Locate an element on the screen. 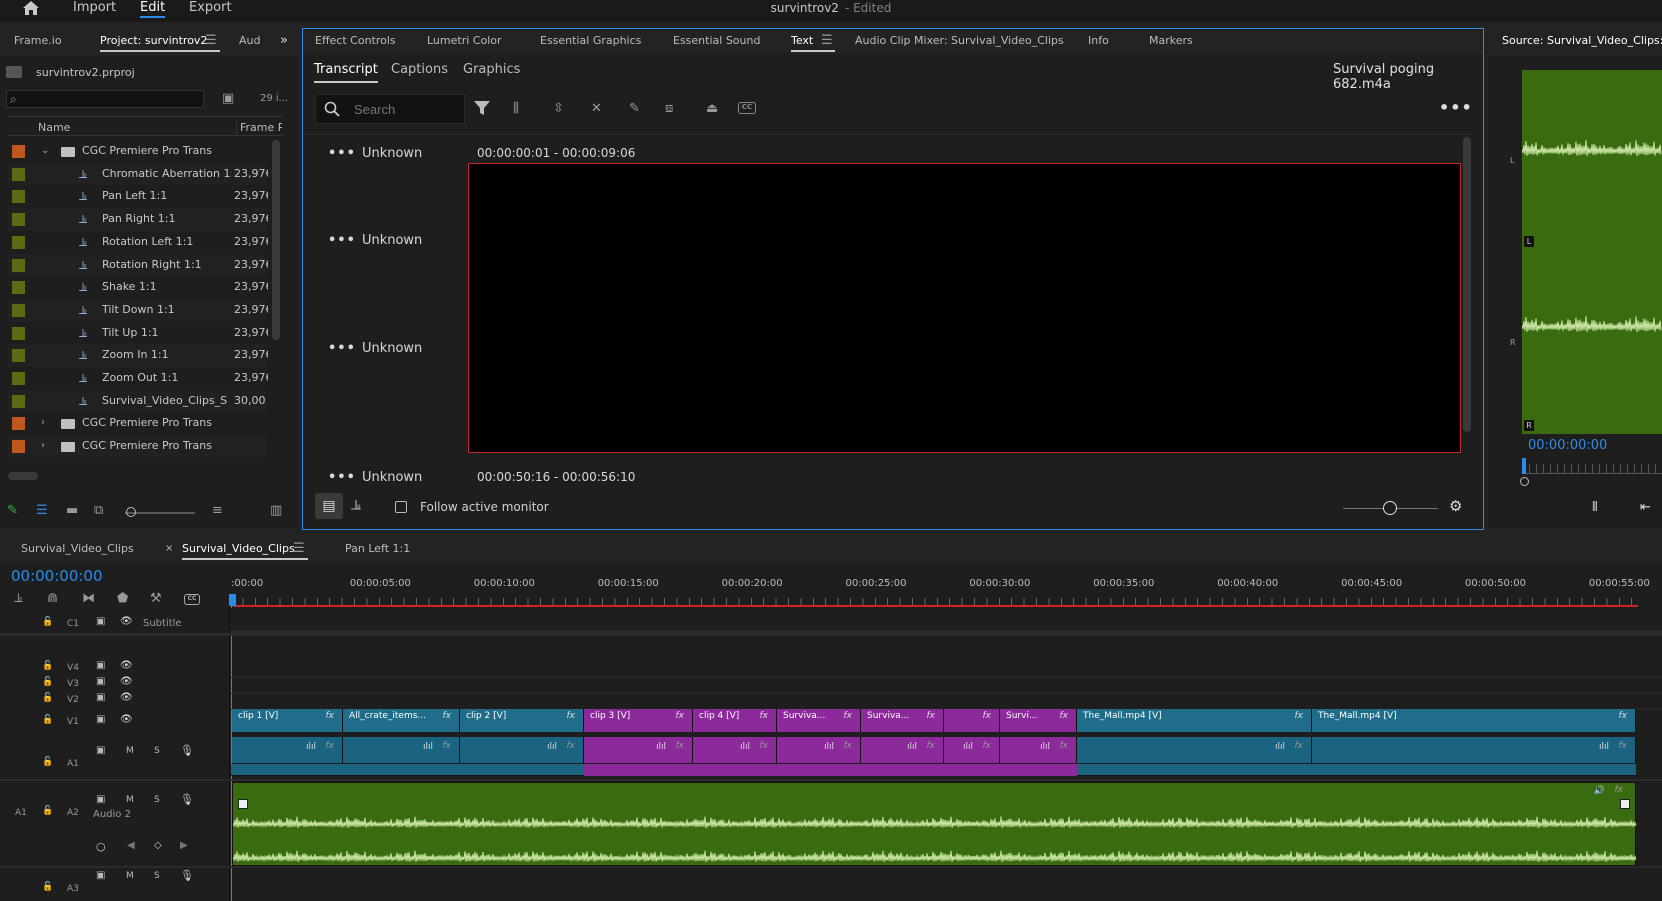 This screenshot has width=1662, height=901. video-clip: Survi... fx is located at coordinates (1038, 720).